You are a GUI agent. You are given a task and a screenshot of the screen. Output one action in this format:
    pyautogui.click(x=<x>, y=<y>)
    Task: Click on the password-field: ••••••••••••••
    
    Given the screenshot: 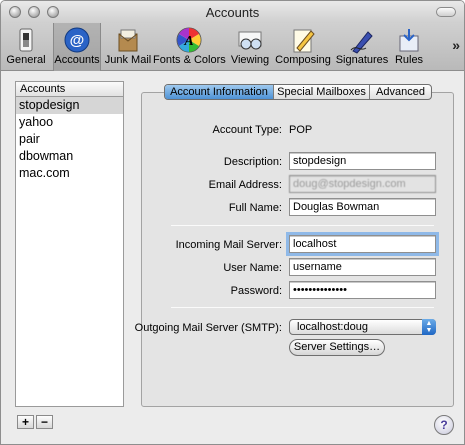 What is the action you would take?
    pyautogui.click(x=362, y=290)
    